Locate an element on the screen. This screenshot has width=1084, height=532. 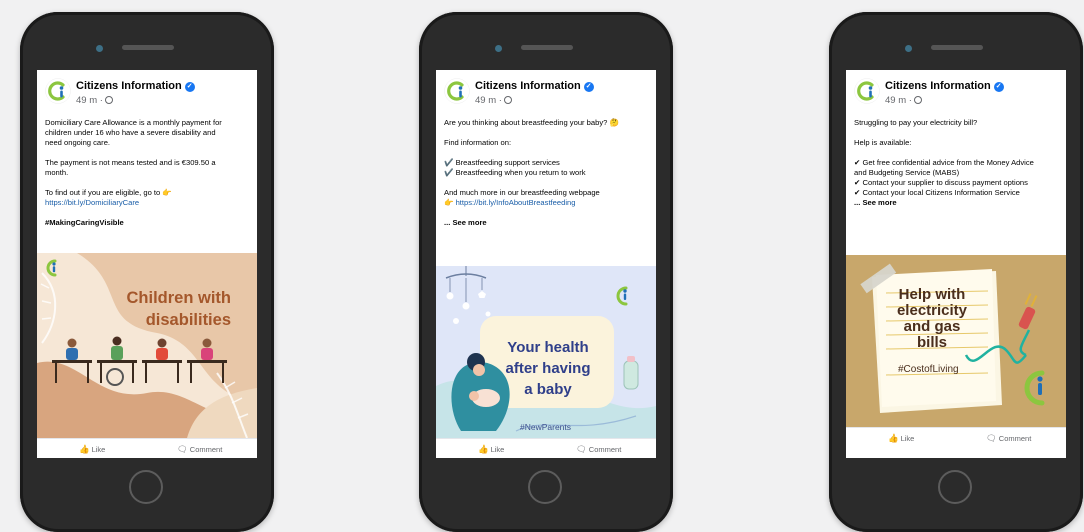
image-title-line: and gas is located at coordinates (932, 326).